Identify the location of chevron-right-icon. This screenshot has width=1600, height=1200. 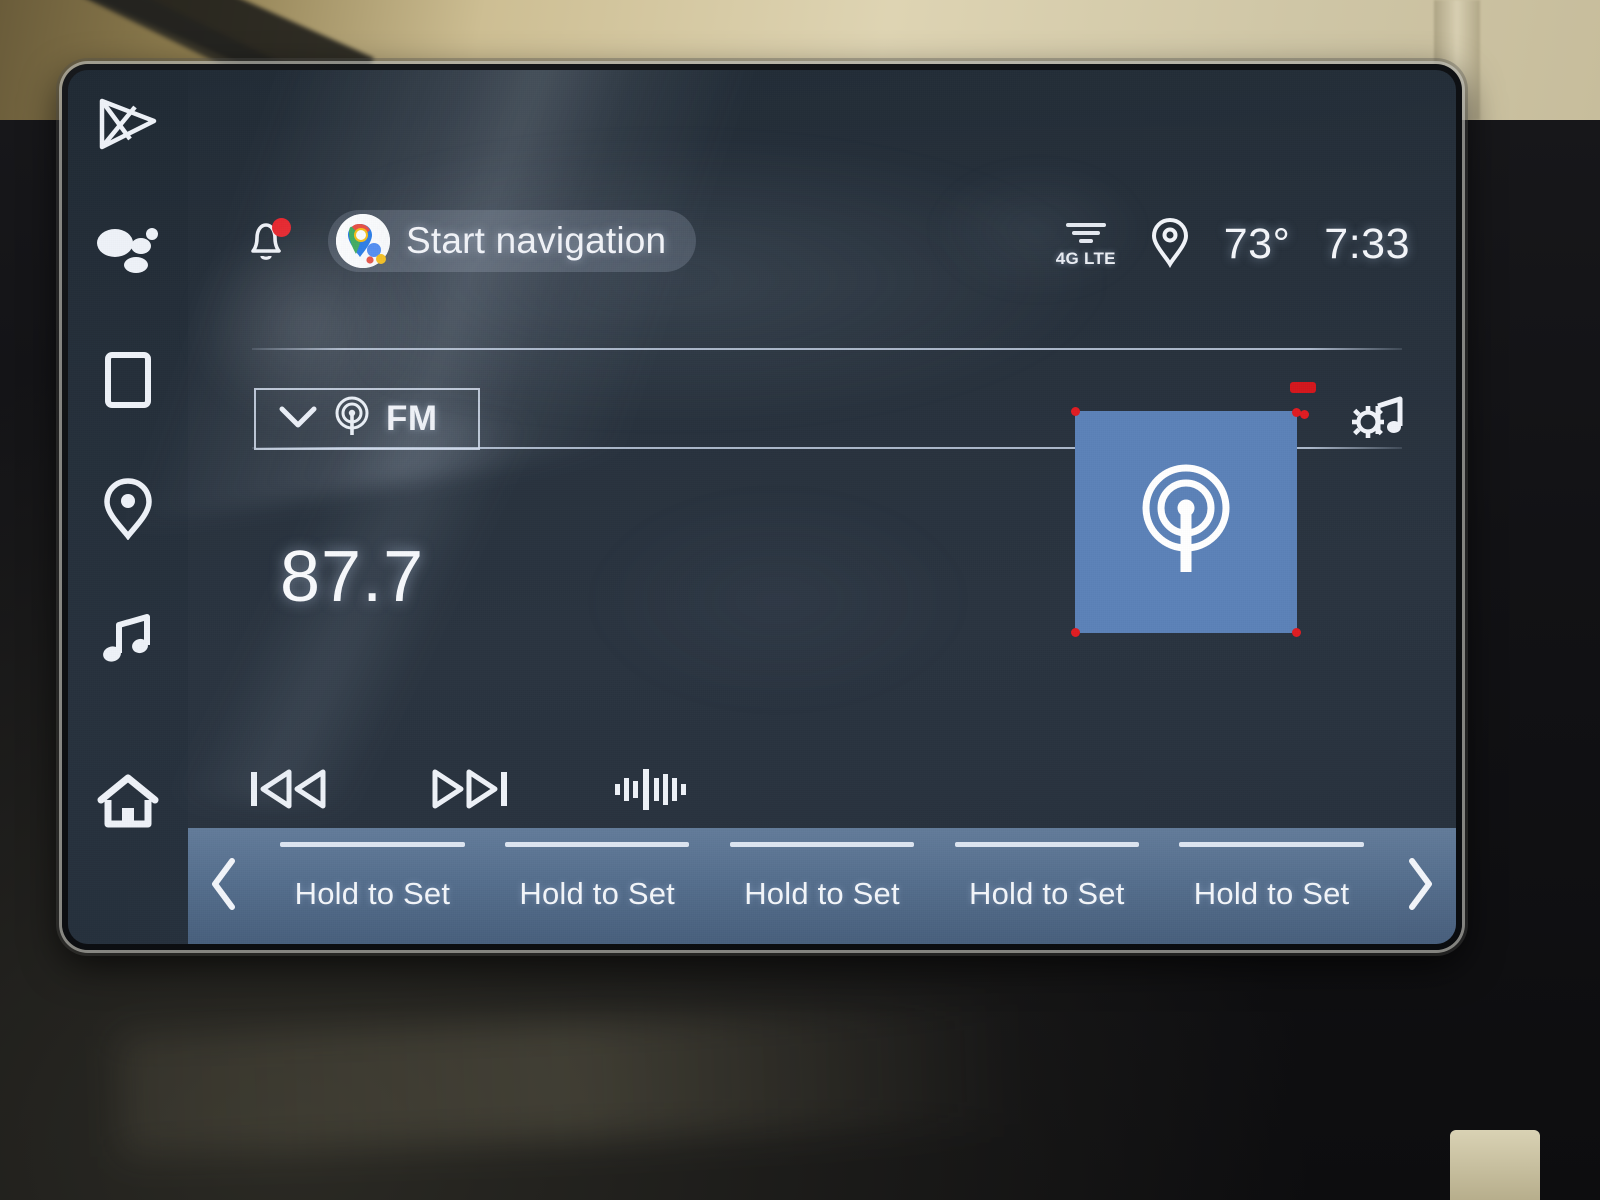
(1420, 886).